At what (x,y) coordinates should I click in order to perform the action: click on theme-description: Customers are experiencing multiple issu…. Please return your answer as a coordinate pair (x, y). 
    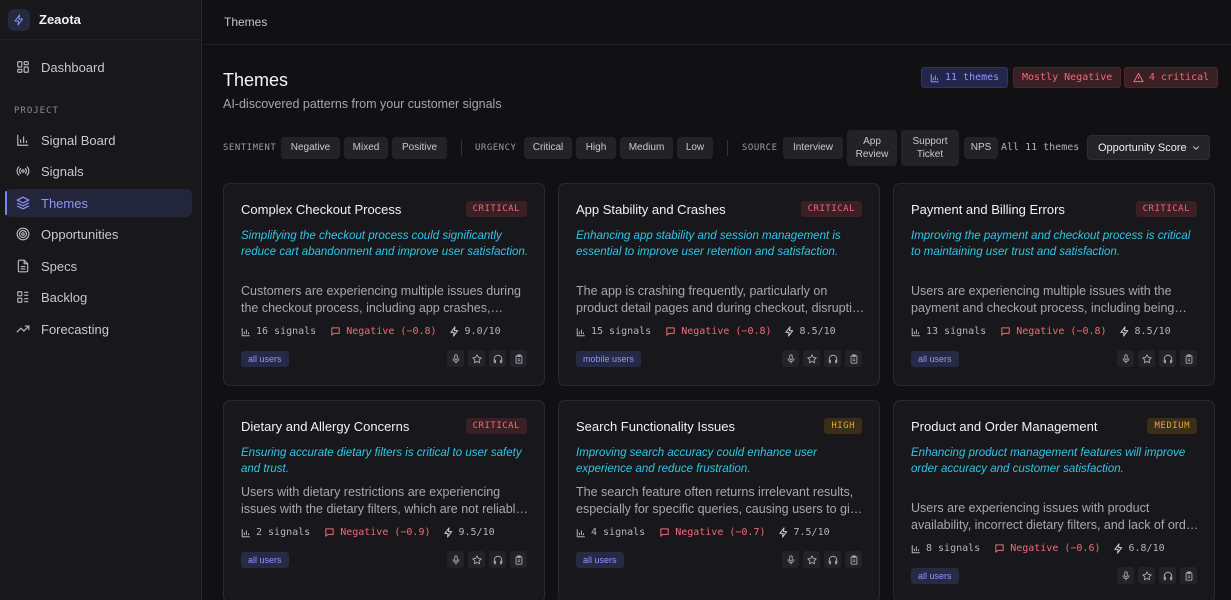
    Looking at the image, I should click on (381, 299).